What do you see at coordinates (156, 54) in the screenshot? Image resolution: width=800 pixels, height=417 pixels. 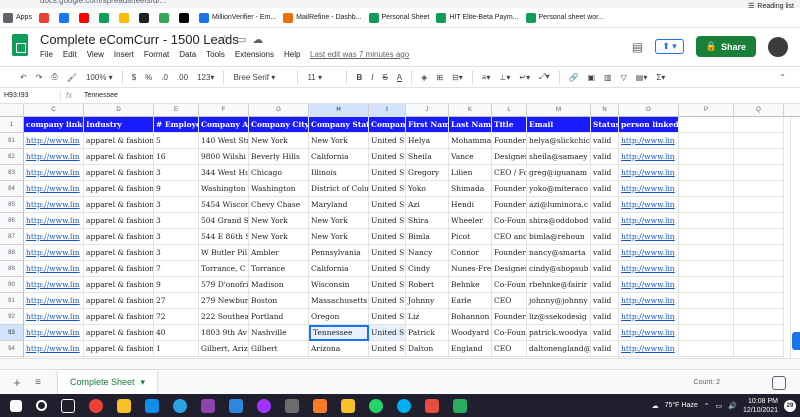 I see `menu-format: Format` at bounding box center [156, 54].